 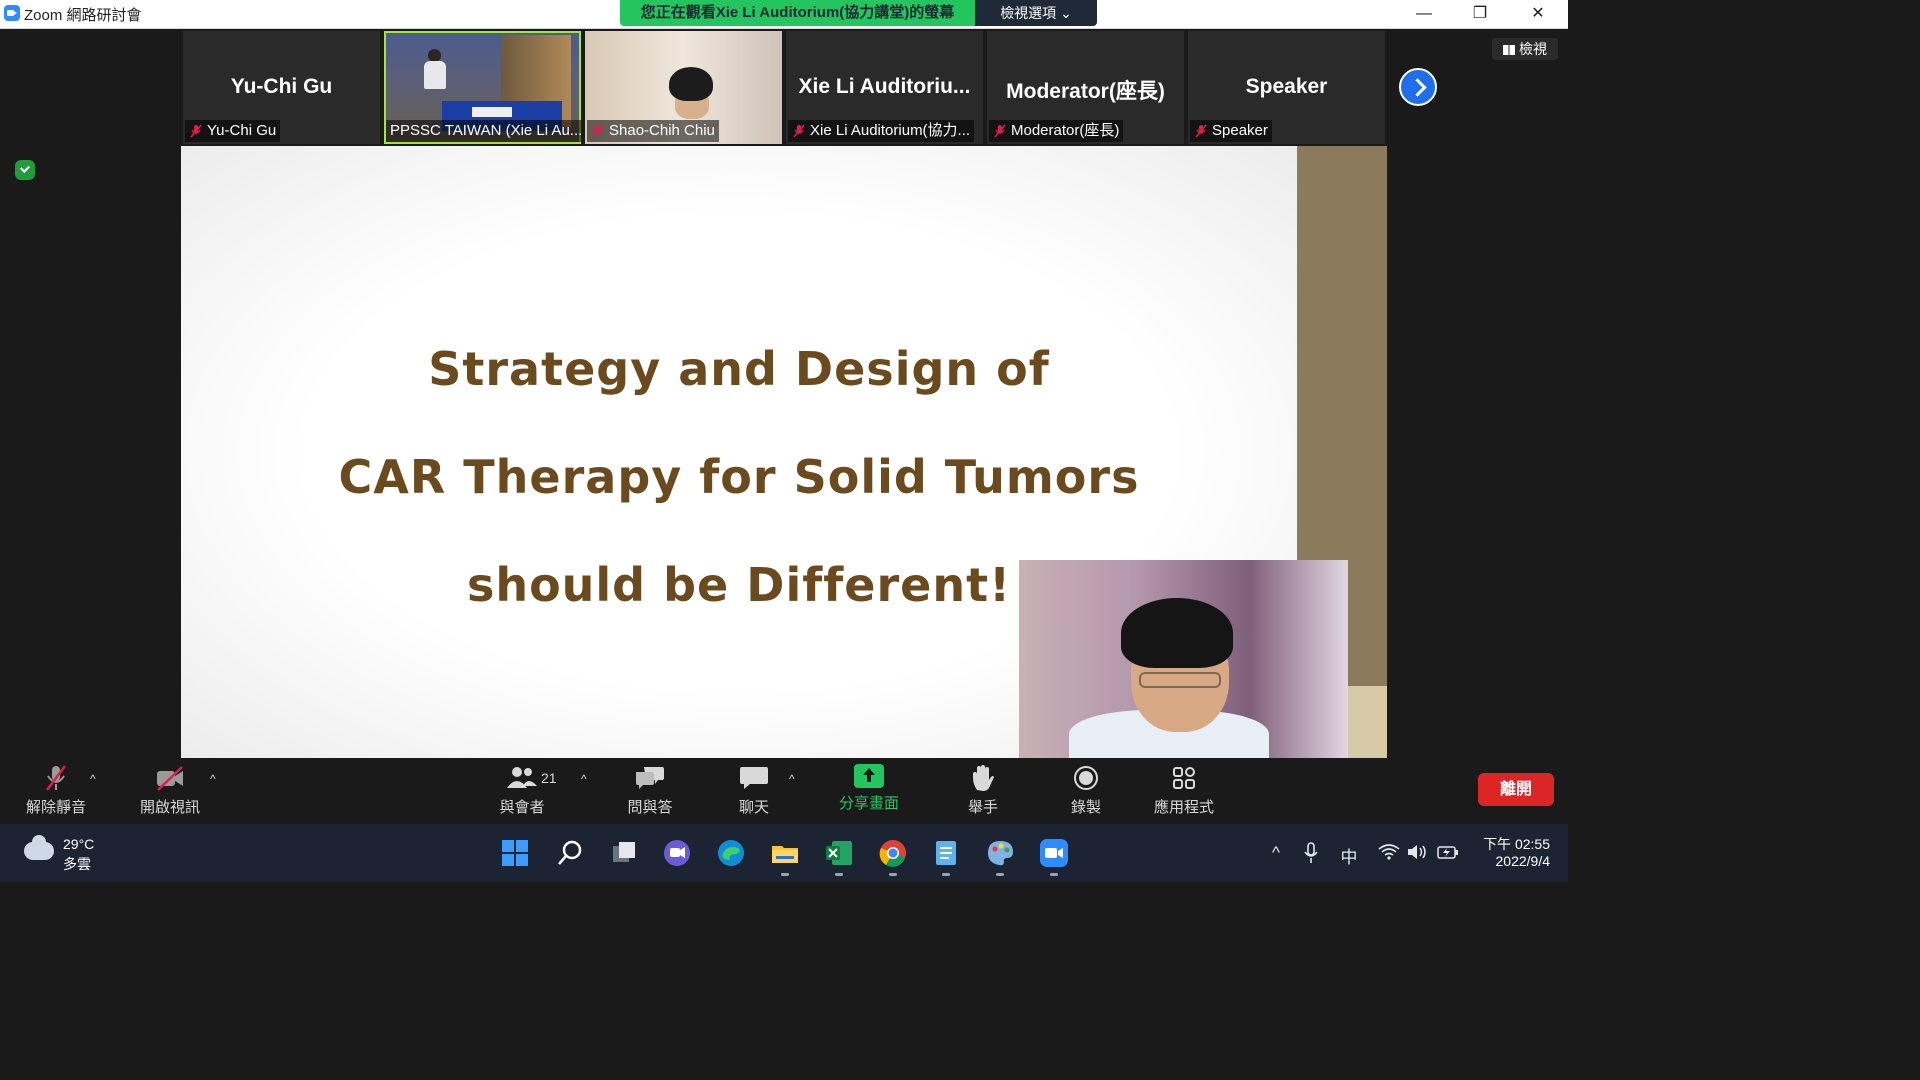 I want to click on record-button: 錄製, so click(x=1086, y=790).